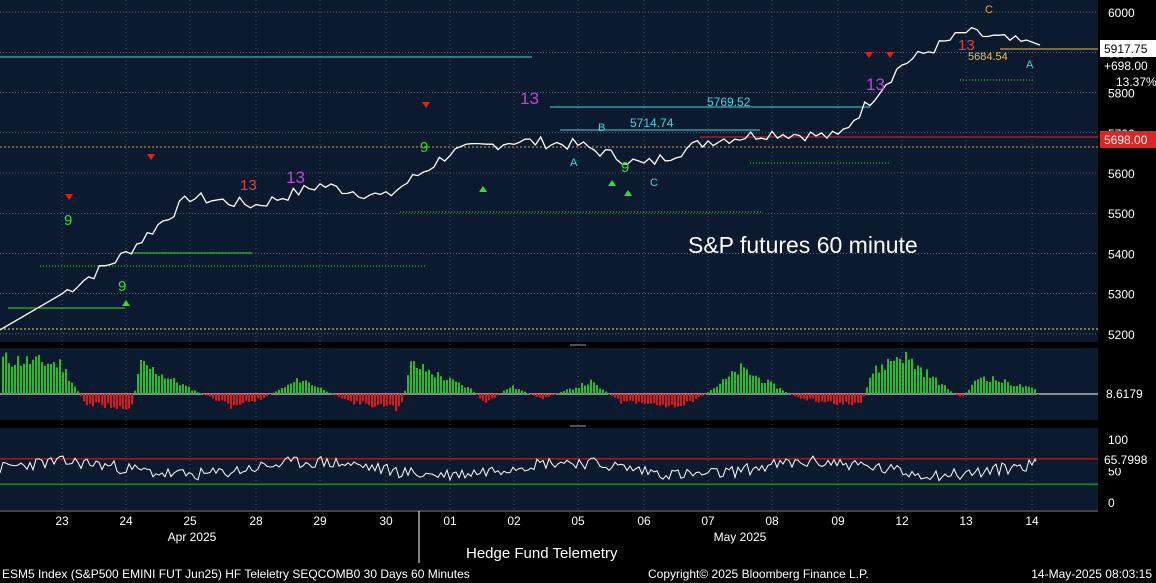 This screenshot has width=1156, height=583. Describe the element at coordinates (729, 102) in the screenshot. I see `level-annotation: 5769.52` at that location.